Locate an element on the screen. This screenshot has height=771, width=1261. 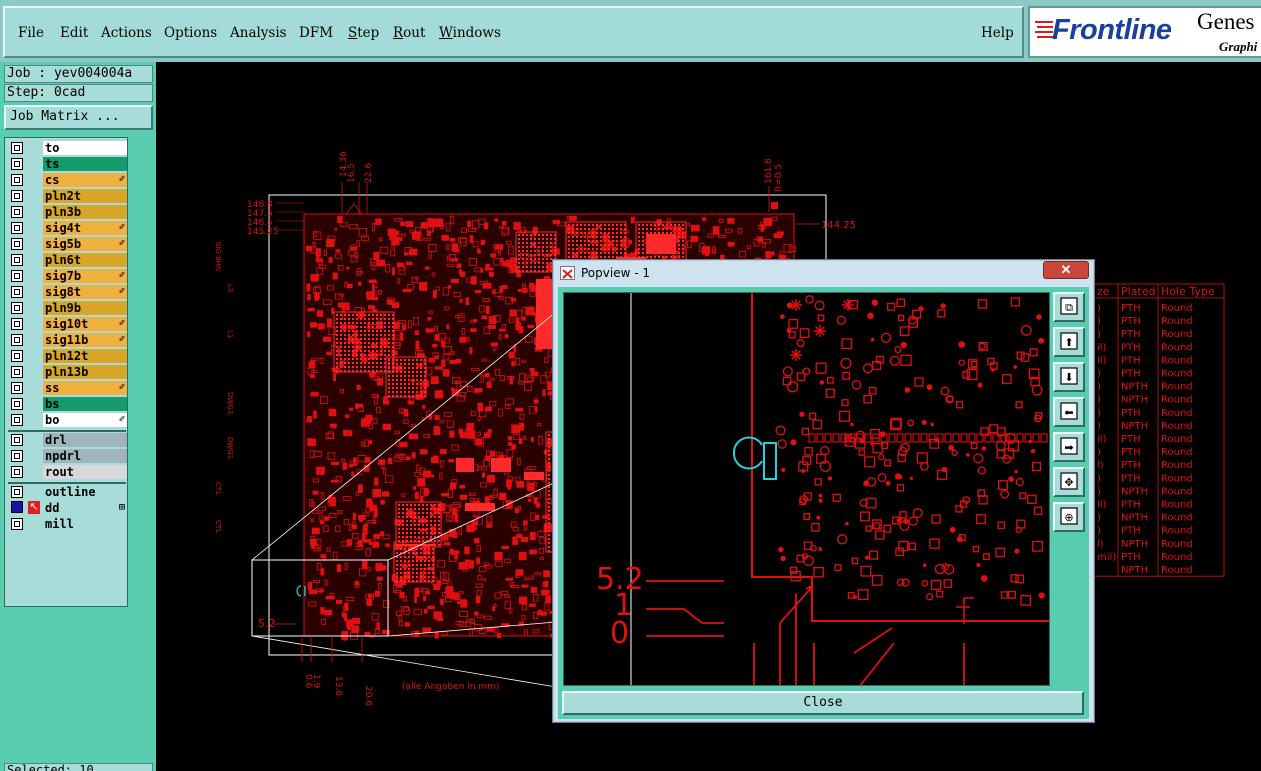
layer-row-bs: bs is located at coordinates (67, 404).